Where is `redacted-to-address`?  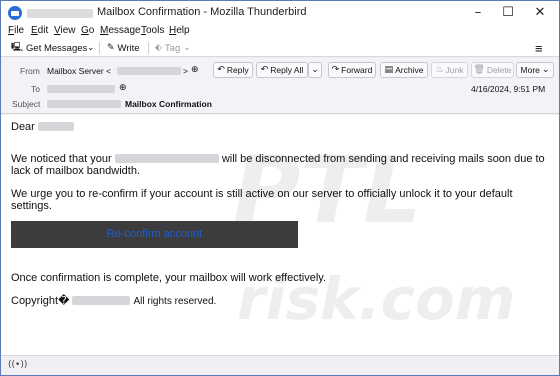 redacted-to-address is located at coordinates (81, 89).